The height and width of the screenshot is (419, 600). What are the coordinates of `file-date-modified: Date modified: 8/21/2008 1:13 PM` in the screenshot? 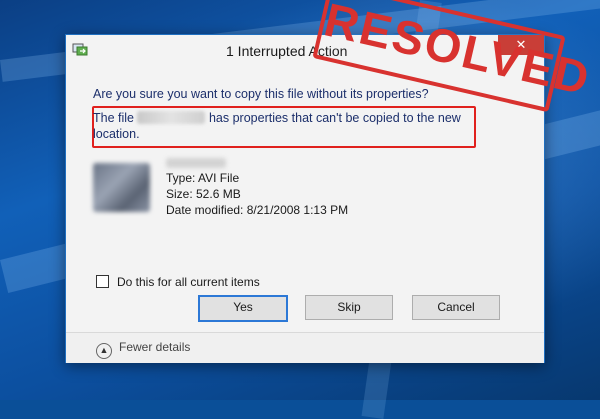 It's located at (257, 210).